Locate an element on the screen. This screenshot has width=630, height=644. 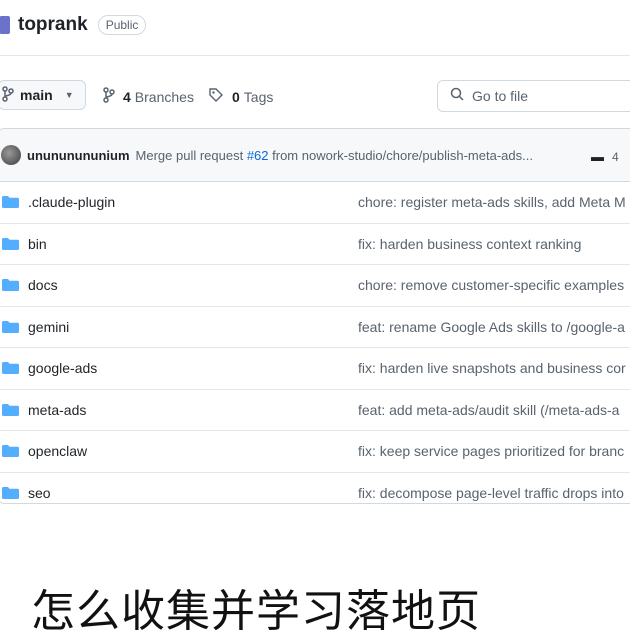
branches-link: 4 Branches is located at coordinates (148, 96).